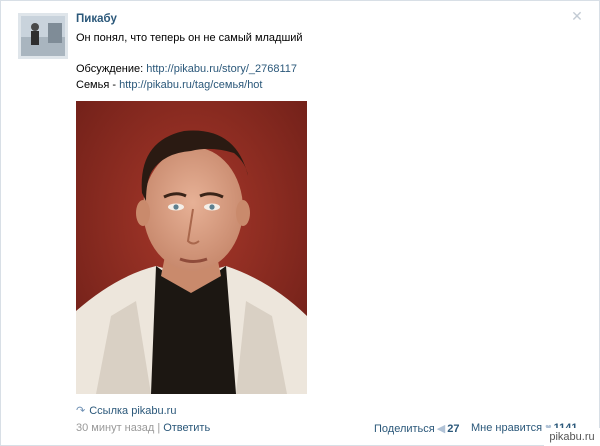 The width and height of the screenshot is (600, 446). I want to click on close-icon: ✕, so click(577, 16).